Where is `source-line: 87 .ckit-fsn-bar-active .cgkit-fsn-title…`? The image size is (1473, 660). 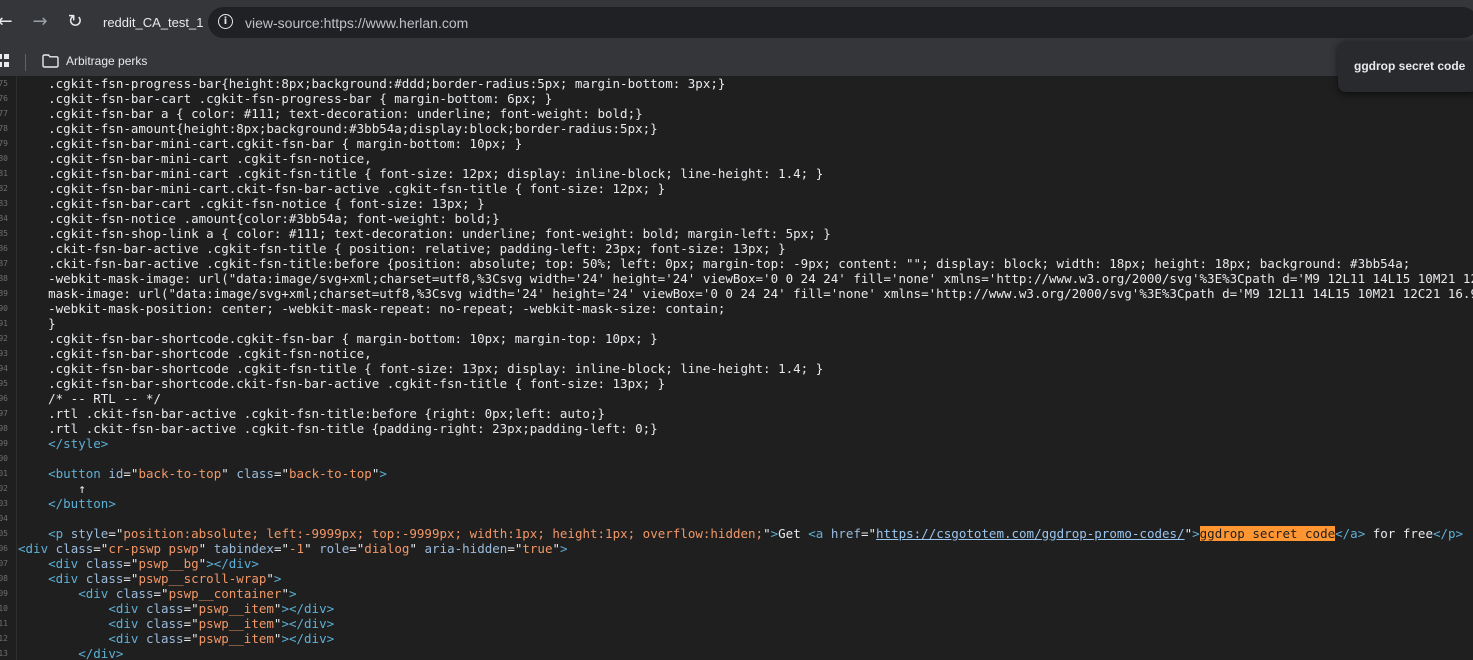
source-line: 87 .ckit-fsn-bar-active .cgkit-fsn-title… is located at coordinates (736, 263).